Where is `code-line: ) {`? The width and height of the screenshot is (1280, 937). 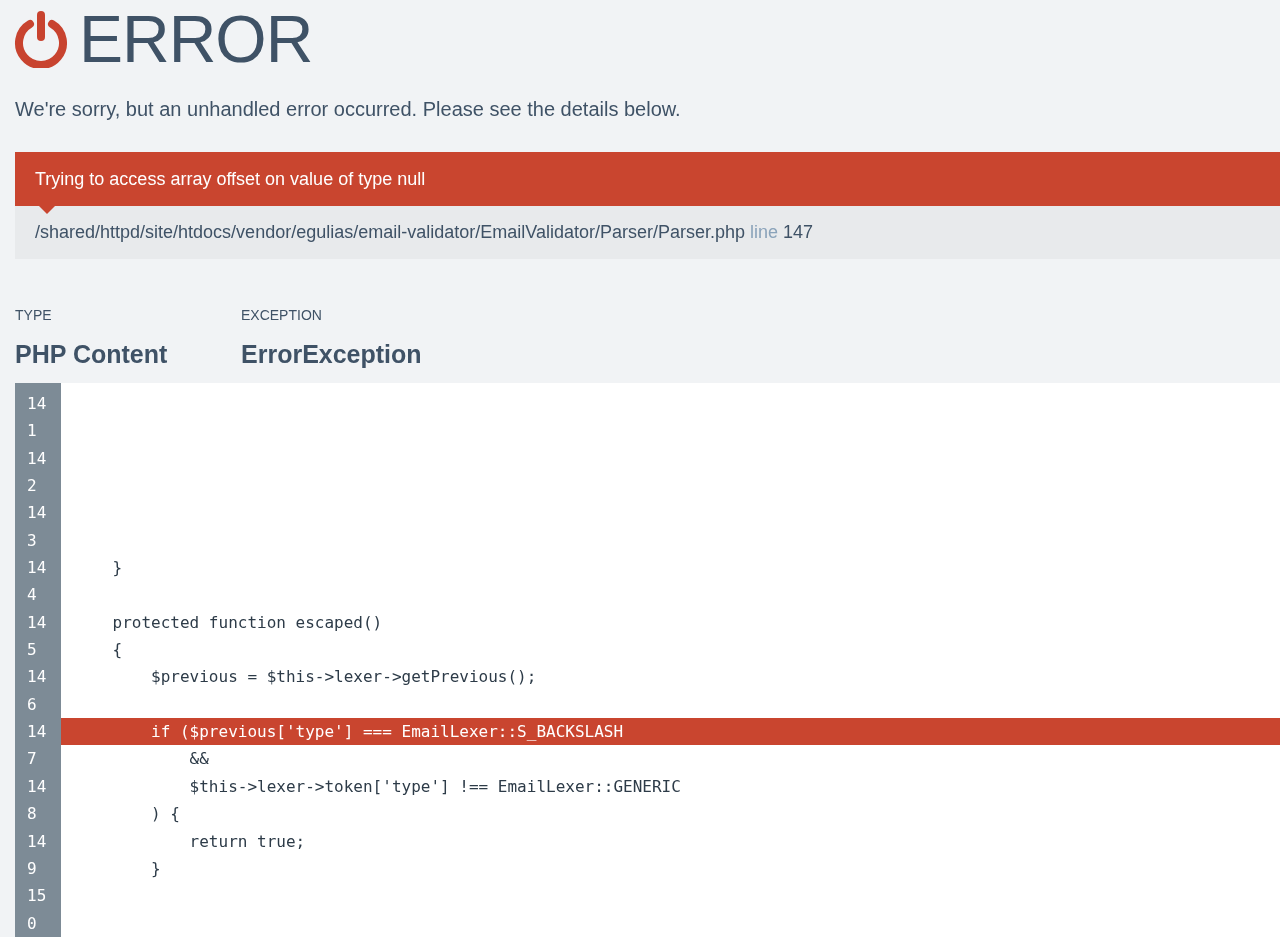
code-line: ) { is located at coordinates (165, 814).